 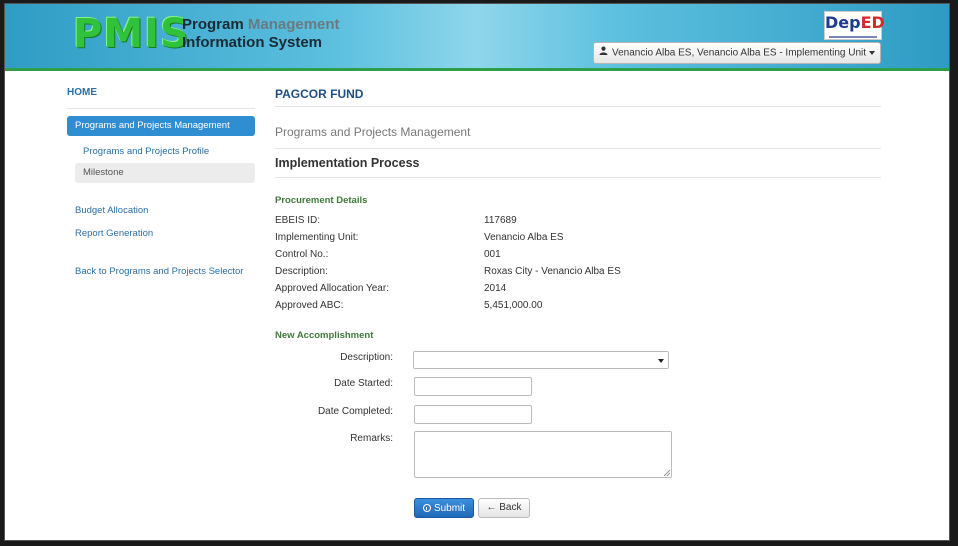 What do you see at coordinates (321, 200) in the screenshot?
I see `procurement-heading: Procurement Details` at bounding box center [321, 200].